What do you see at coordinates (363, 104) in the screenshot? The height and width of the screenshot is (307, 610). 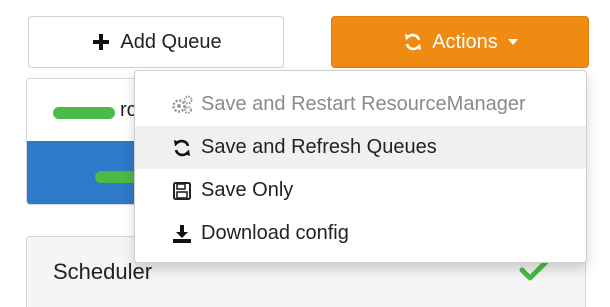 I see `menu-item-label: Save and Restart ResourceManager` at bounding box center [363, 104].